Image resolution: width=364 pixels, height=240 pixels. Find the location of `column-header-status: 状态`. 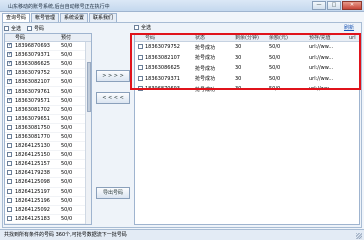

column-header-status: 状态 is located at coordinates (215, 37).